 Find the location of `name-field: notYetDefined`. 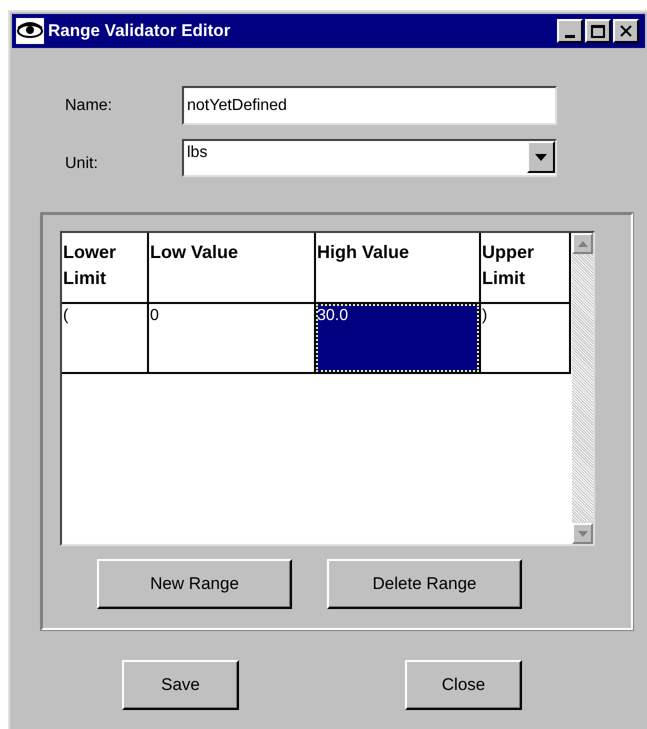

name-field: notYetDefined is located at coordinates (369, 105).